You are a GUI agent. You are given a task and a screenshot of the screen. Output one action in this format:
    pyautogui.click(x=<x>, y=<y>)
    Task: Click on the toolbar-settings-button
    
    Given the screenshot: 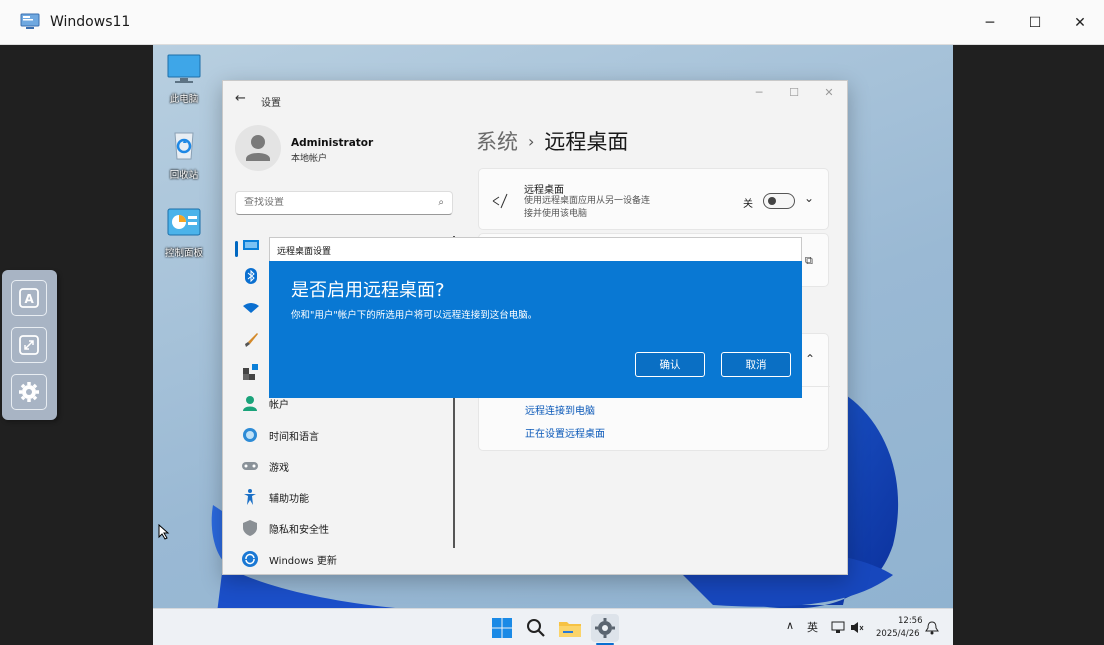 What is the action you would take?
    pyautogui.click(x=29, y=392)
    